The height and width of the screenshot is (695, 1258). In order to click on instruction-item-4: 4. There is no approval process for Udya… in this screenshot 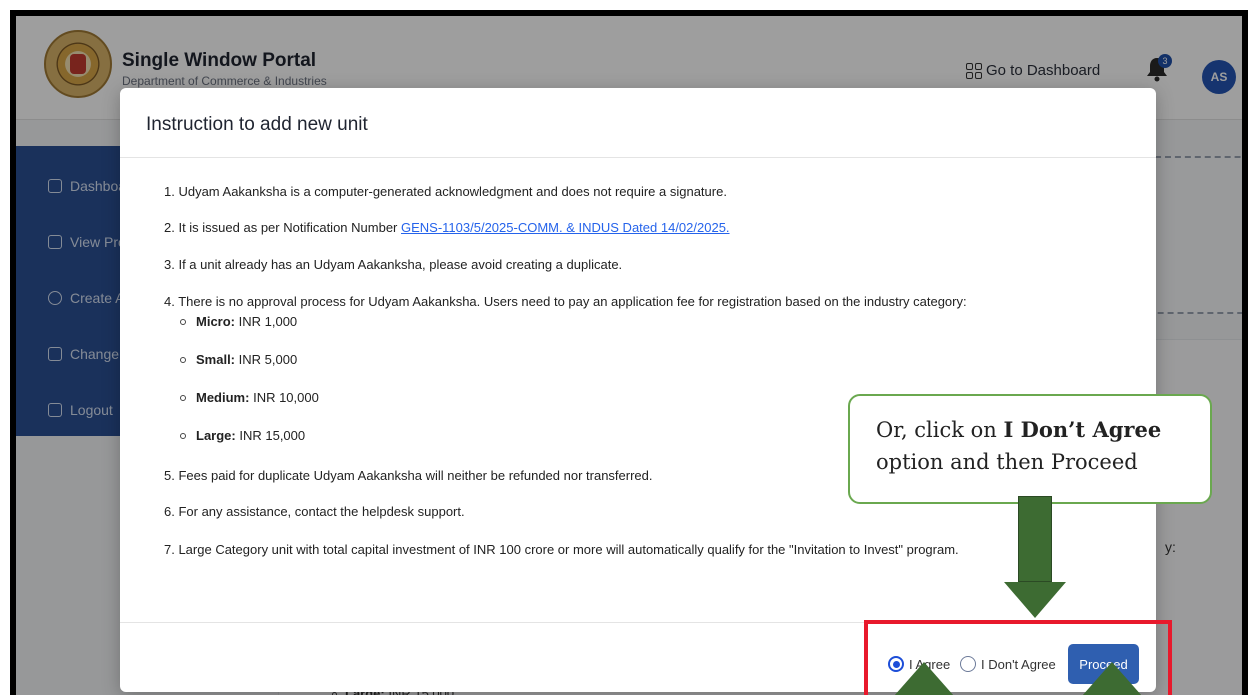, I will do `click(565, 301)`.